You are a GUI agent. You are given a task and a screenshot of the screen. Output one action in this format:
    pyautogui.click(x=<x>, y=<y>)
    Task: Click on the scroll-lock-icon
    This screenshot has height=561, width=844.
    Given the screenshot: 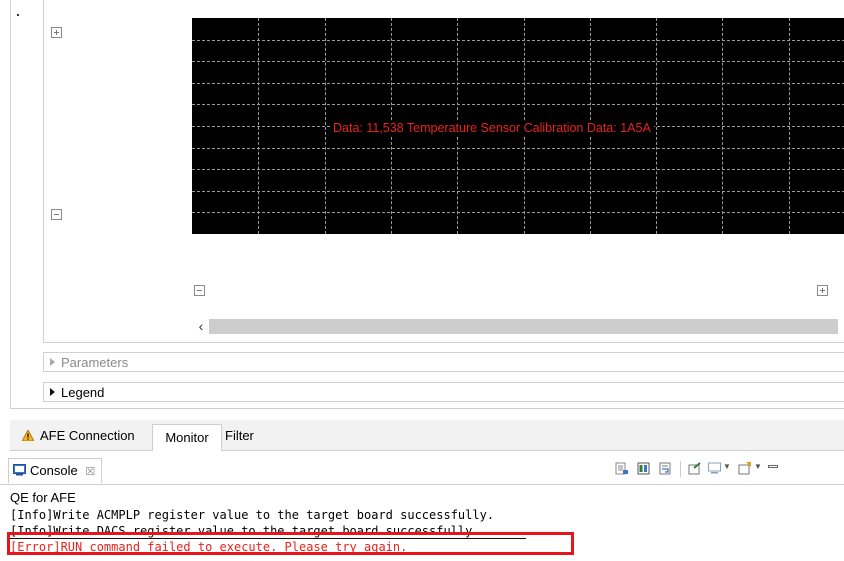 What is the action you would take?
    pyautogui.click(x=643, y=468)
    